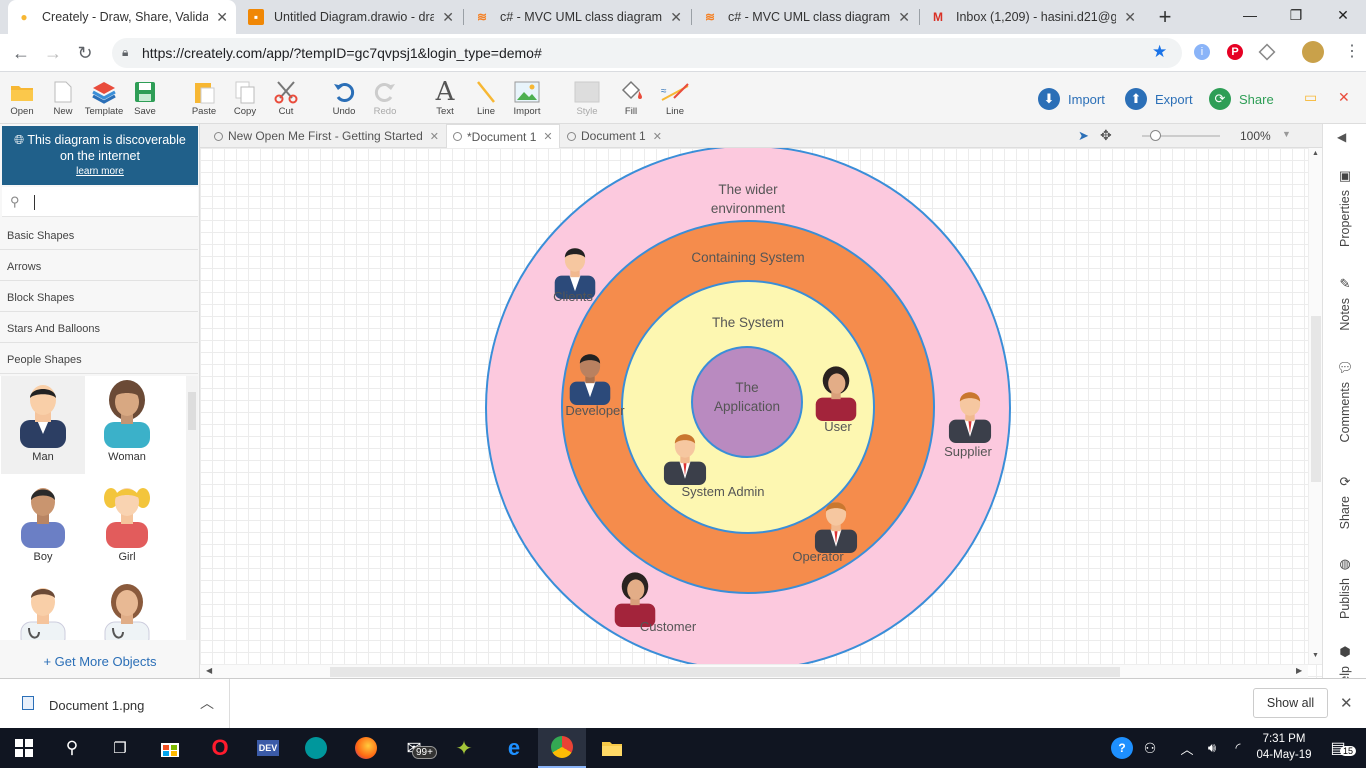  I want to click on browser-tab-stackoverflow-2: ≋ c# - MVC UML class diagram - ✕, so click(806, 17).